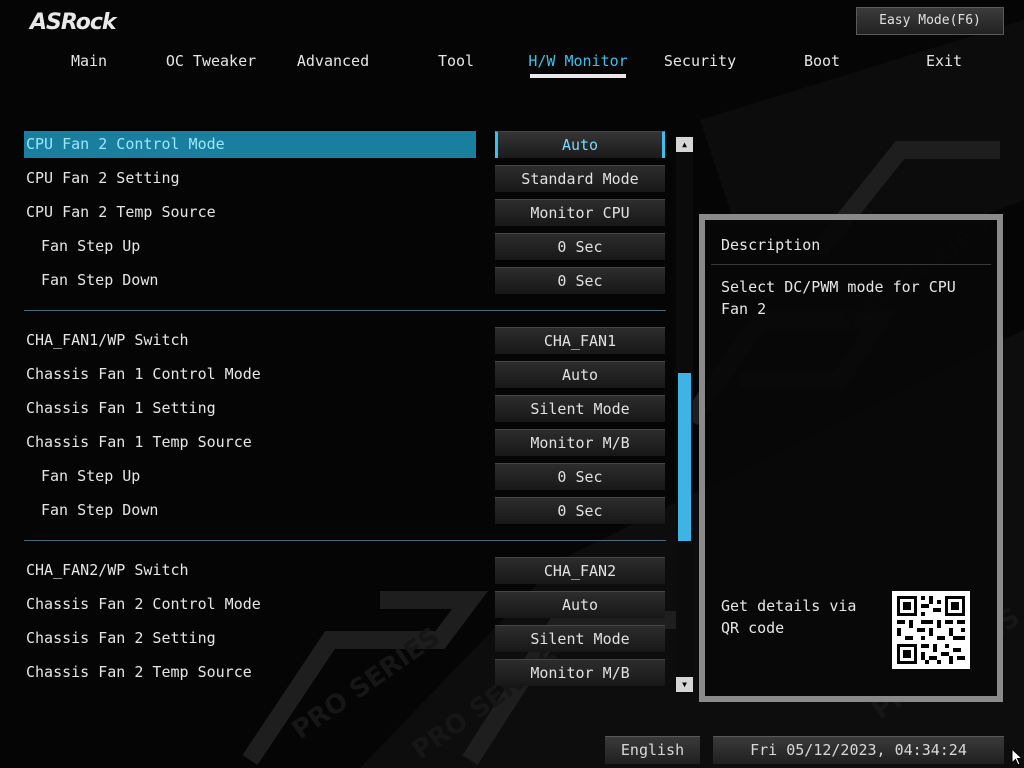 This screenshot has height=768, width=1024. Describe the element at coordinates (580, 570) in the screenshot. I see `setting-value-dropdown: CHA_FAN2` at that location.